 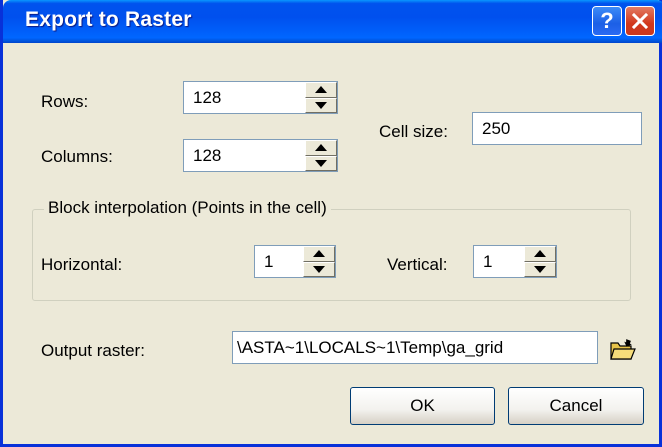 I want to click on horizontal-spin-up-button, so click(x=319, y=254).